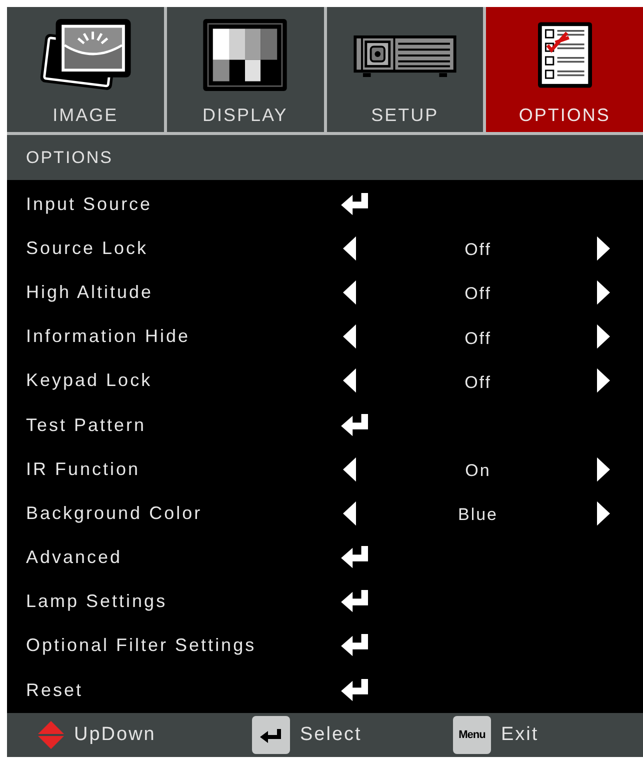 Image resolution: width=643 pixels, height=762 pixels. I want to click on menu-item: Test Pattern, so click(86, 425).